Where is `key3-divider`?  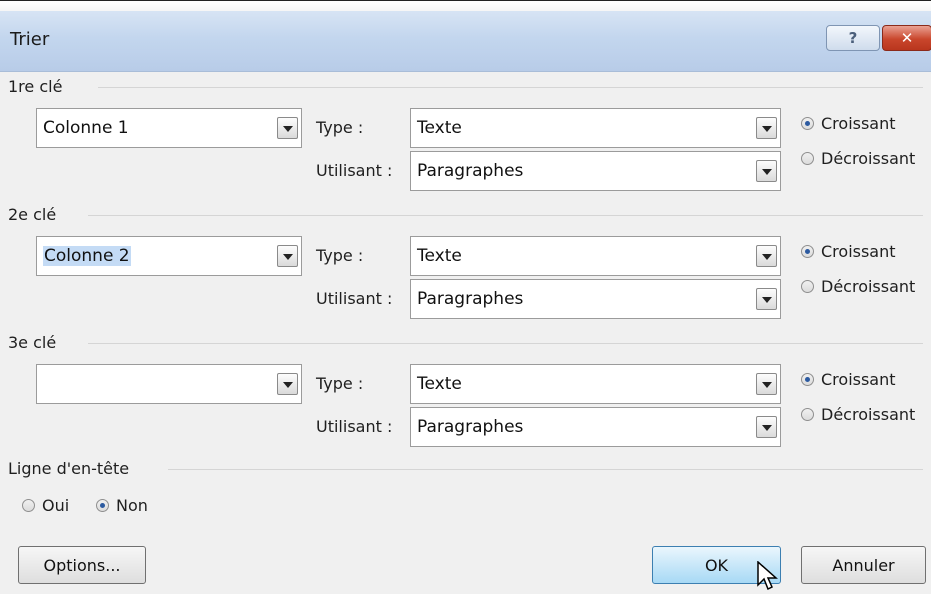 key3-divider is located at coordinates (505, 343).